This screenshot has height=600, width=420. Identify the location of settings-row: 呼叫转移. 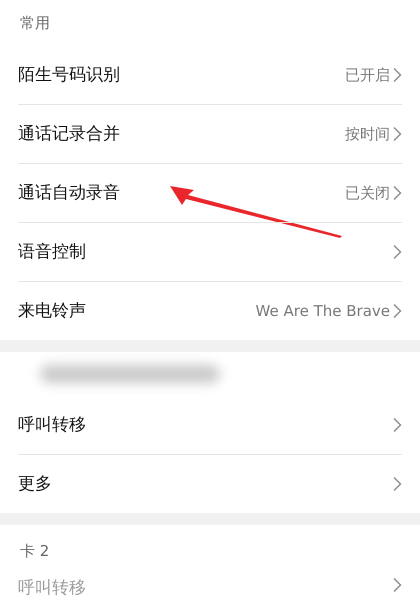
(210, 425).